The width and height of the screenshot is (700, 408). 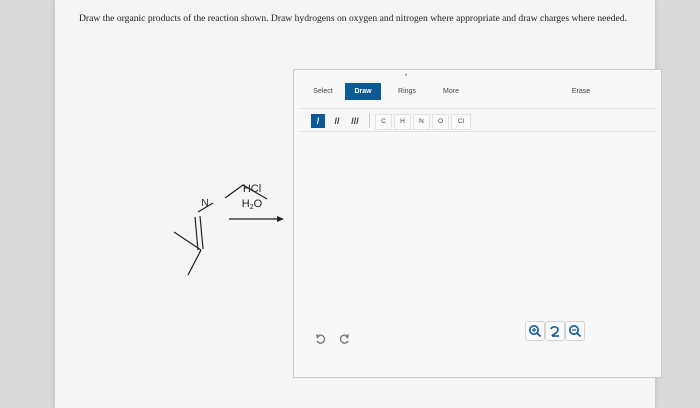 What do you see at coordinates (535, 331) in the screenshot?
I see `zoom-in-icon` at bounding box center [535, 331].